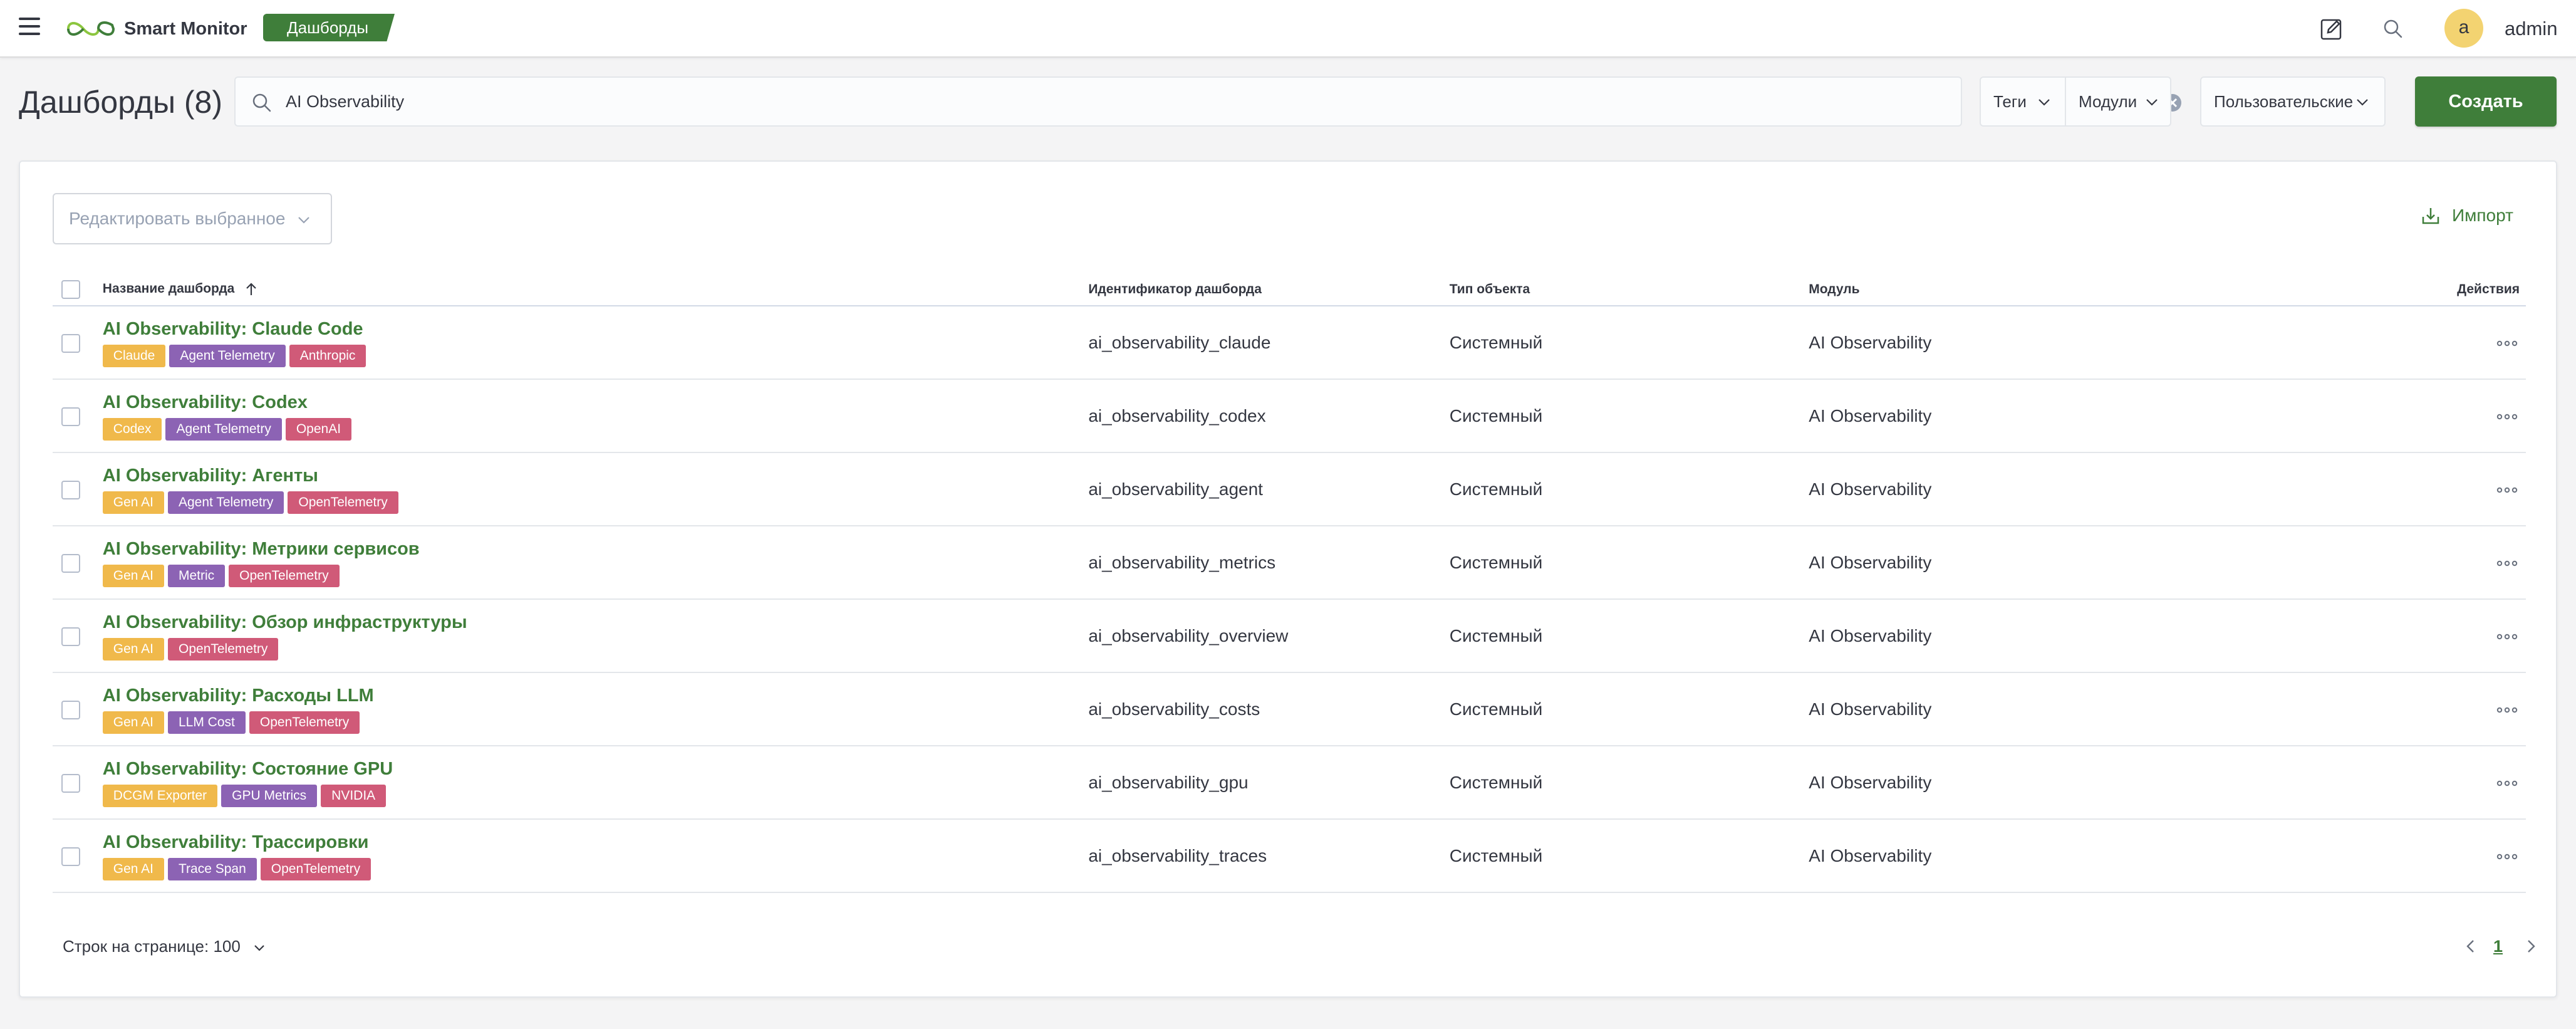 The width and height of the screenshot is (2576, 1029). What do you see at coordinates (596, 695) in the screenshot?
I see `dashboard-link: AI Observability: Расходы LLM` at bounding box center [596, 695].